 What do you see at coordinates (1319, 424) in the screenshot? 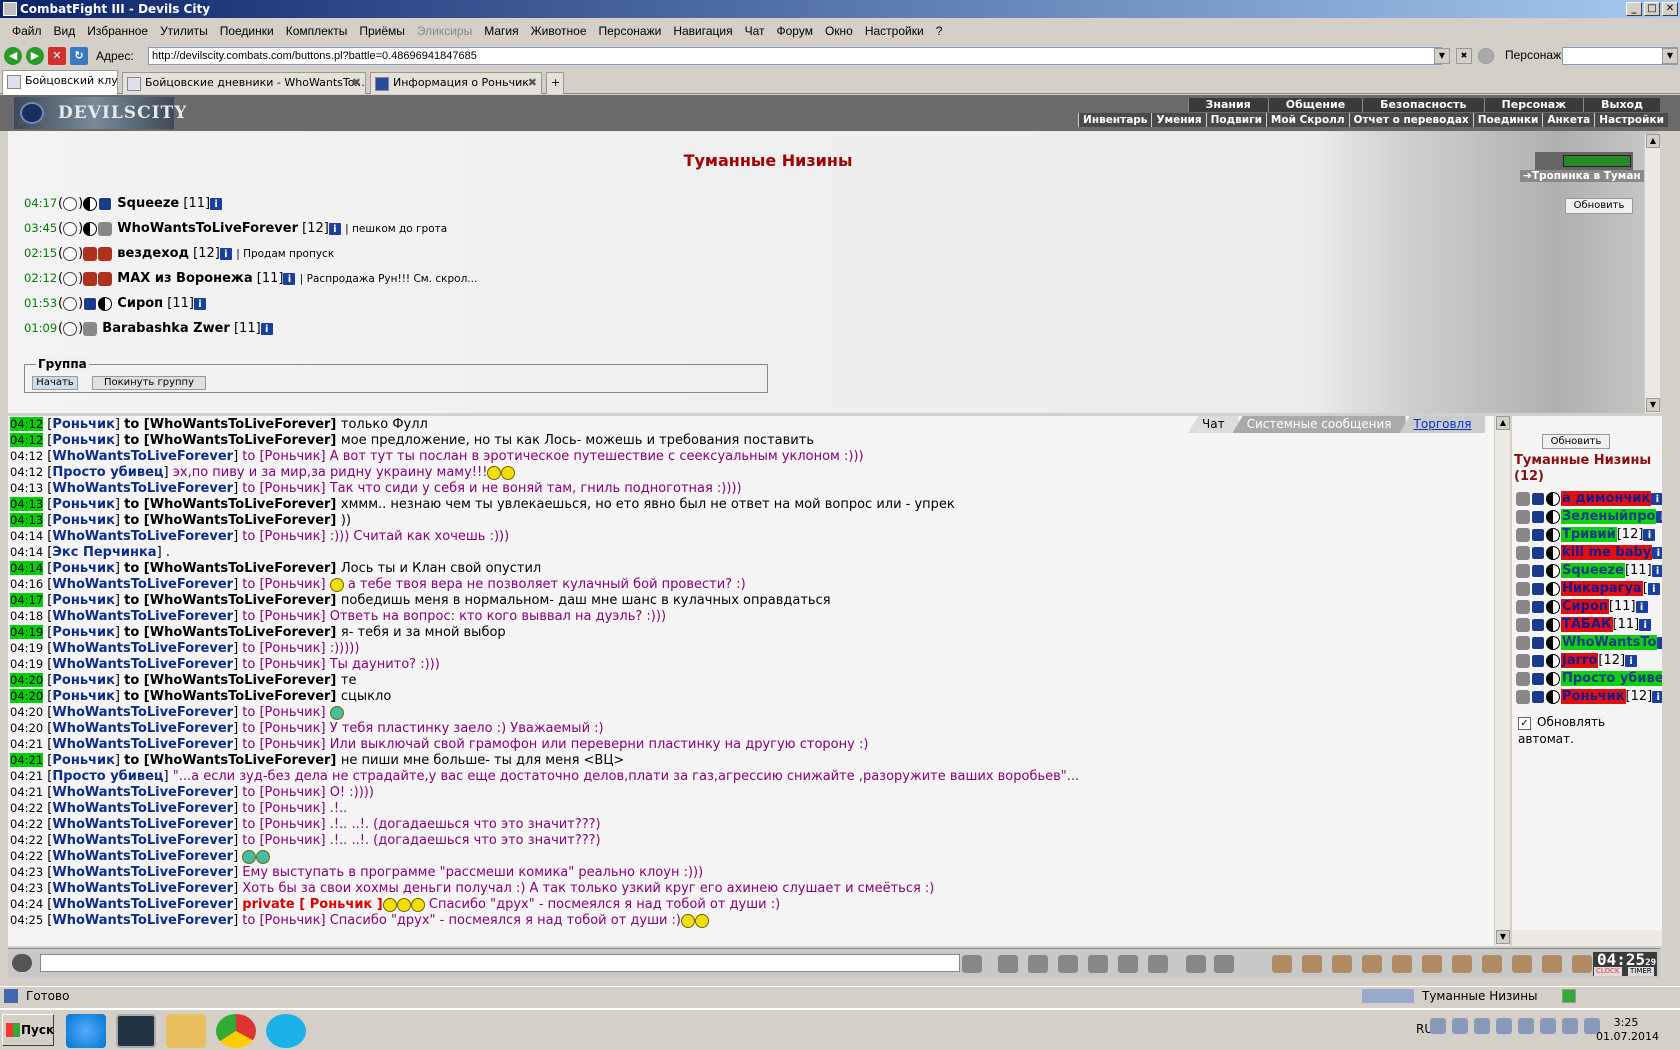
I see `chat-tab: Системные сообщения` at bounding box center [1319, 424].